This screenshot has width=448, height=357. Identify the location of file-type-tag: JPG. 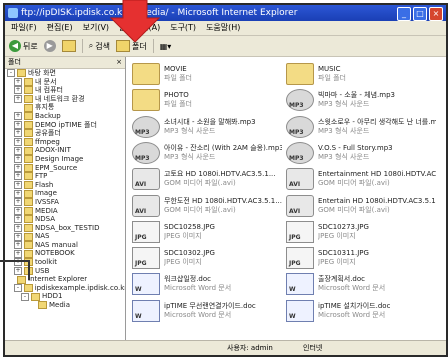
(141, 237).